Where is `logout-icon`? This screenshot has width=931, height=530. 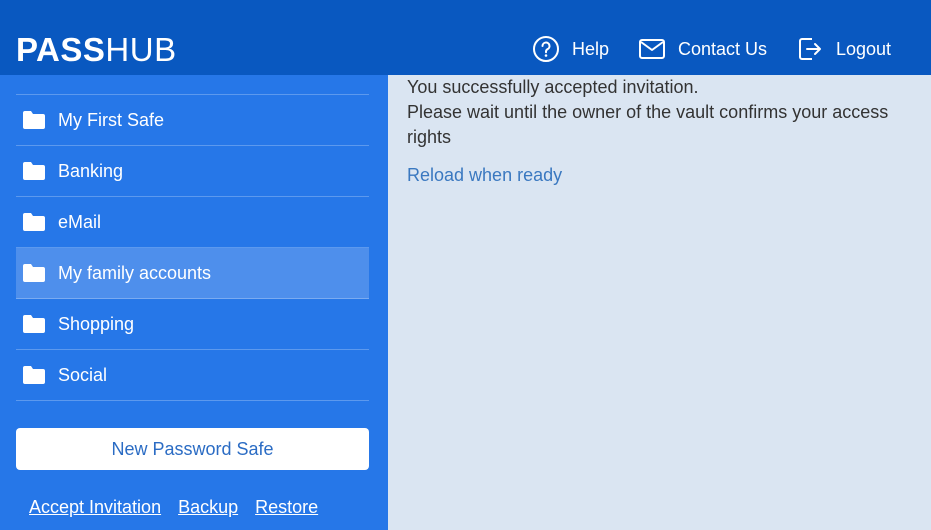 logout-icon is located at coordinates (810, 49).